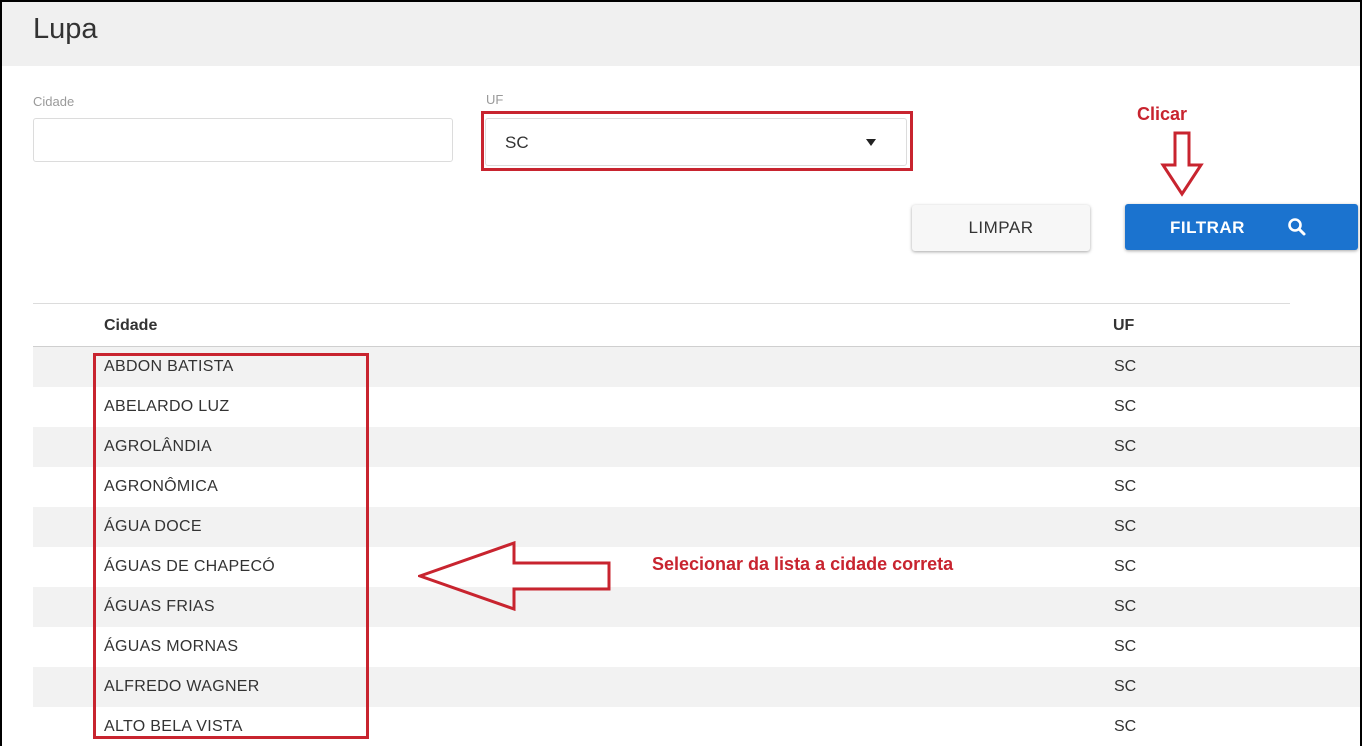 Image resolution: width=1365 pixels, height=749 pixels. Describe the element at coordinates (803, 564) in the screenshot. I see `selecionar-annotation: Selecionar da lista a cidade correta` at that location.